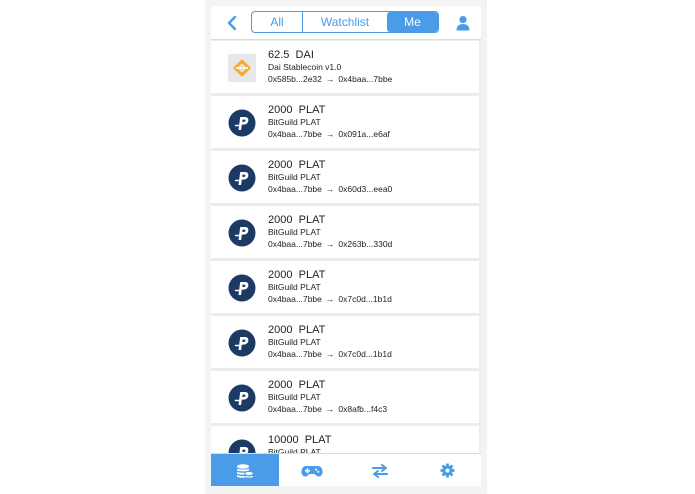 Image resolution: width=695 pixels, height=494 pixels. What do you see at coordinates (345, 439) in the screenshot?
I see `transaction-row: 10000 PLAT BitGuild PLAT` at bounding box center [345, 439].